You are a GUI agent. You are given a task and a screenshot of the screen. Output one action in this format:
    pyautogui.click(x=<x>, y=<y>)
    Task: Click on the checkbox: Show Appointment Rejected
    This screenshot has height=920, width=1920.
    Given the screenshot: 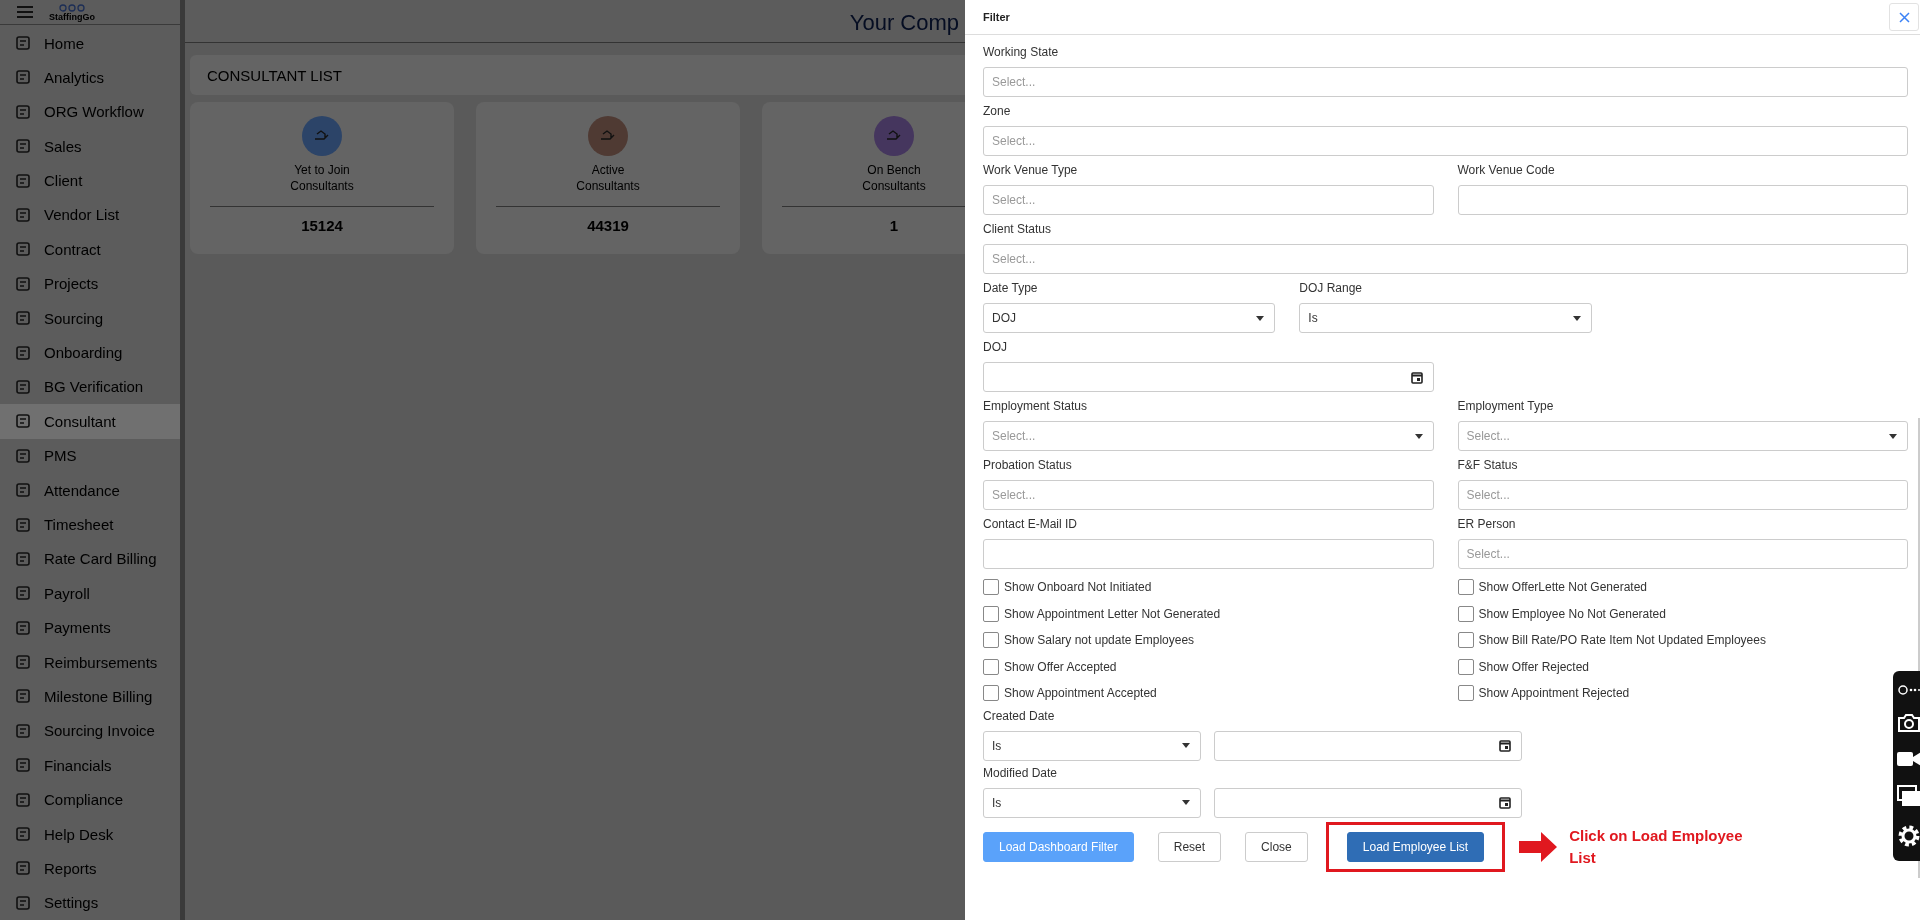 What is the action you would take?
    pyautogui.click(x=1543, y=693)
    